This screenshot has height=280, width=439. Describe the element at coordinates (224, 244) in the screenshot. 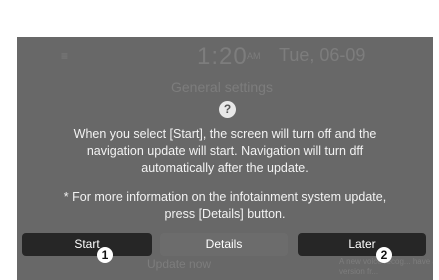

I see `details-button: Details` at that location.